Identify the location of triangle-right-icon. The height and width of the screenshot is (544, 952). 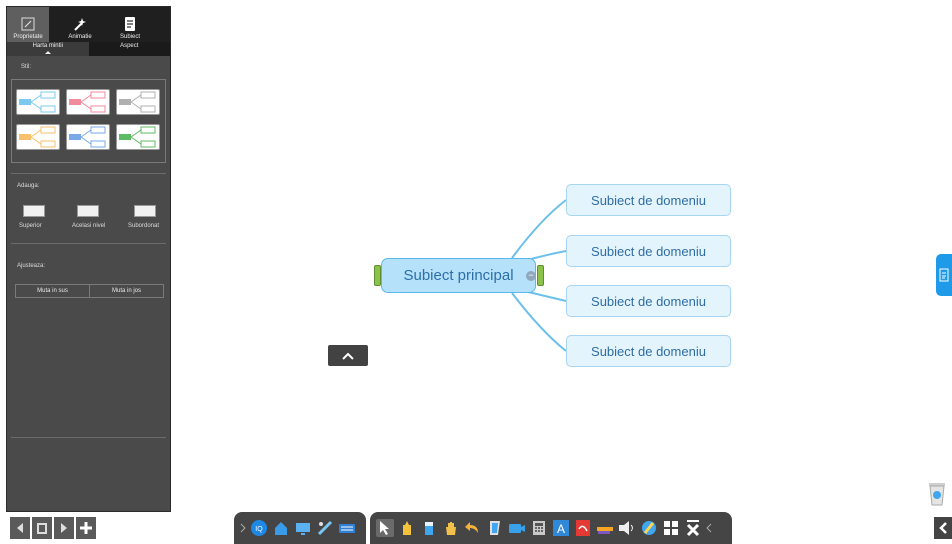
(64, 528).